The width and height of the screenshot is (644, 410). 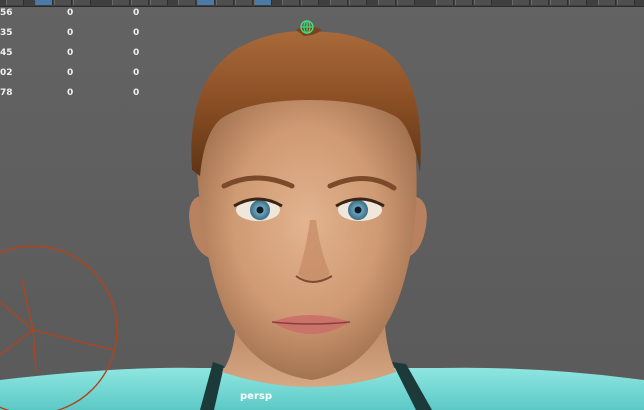 What do you see at coordinates (6, 73) in the screenshot?
I see `hud-label: 02` at bounding box center [6, 73].